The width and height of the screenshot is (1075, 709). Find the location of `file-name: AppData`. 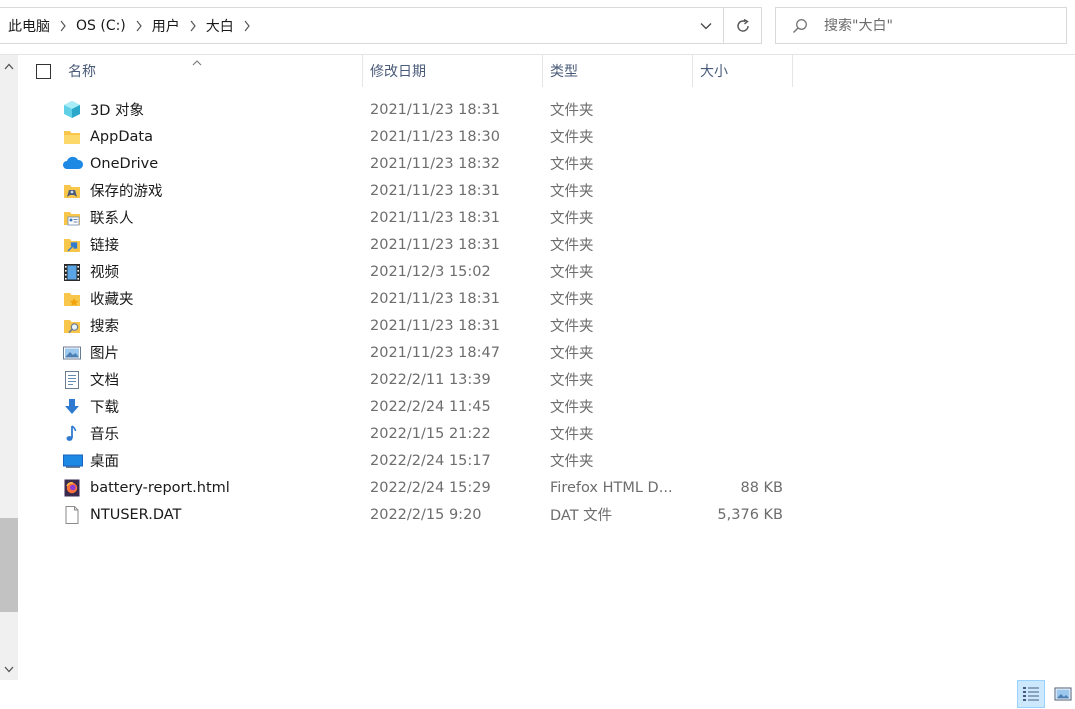

file-name: AppData is located at coordinates (121, 136).